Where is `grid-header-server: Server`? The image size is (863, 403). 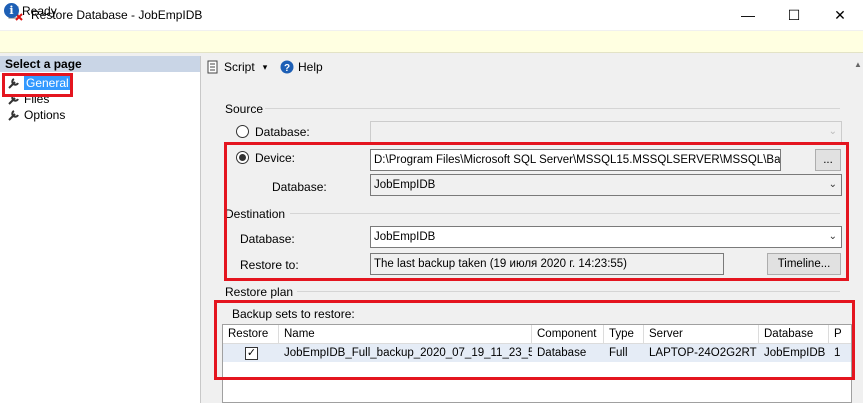
grid-header-server: Server is located at coordinates (701, 334).